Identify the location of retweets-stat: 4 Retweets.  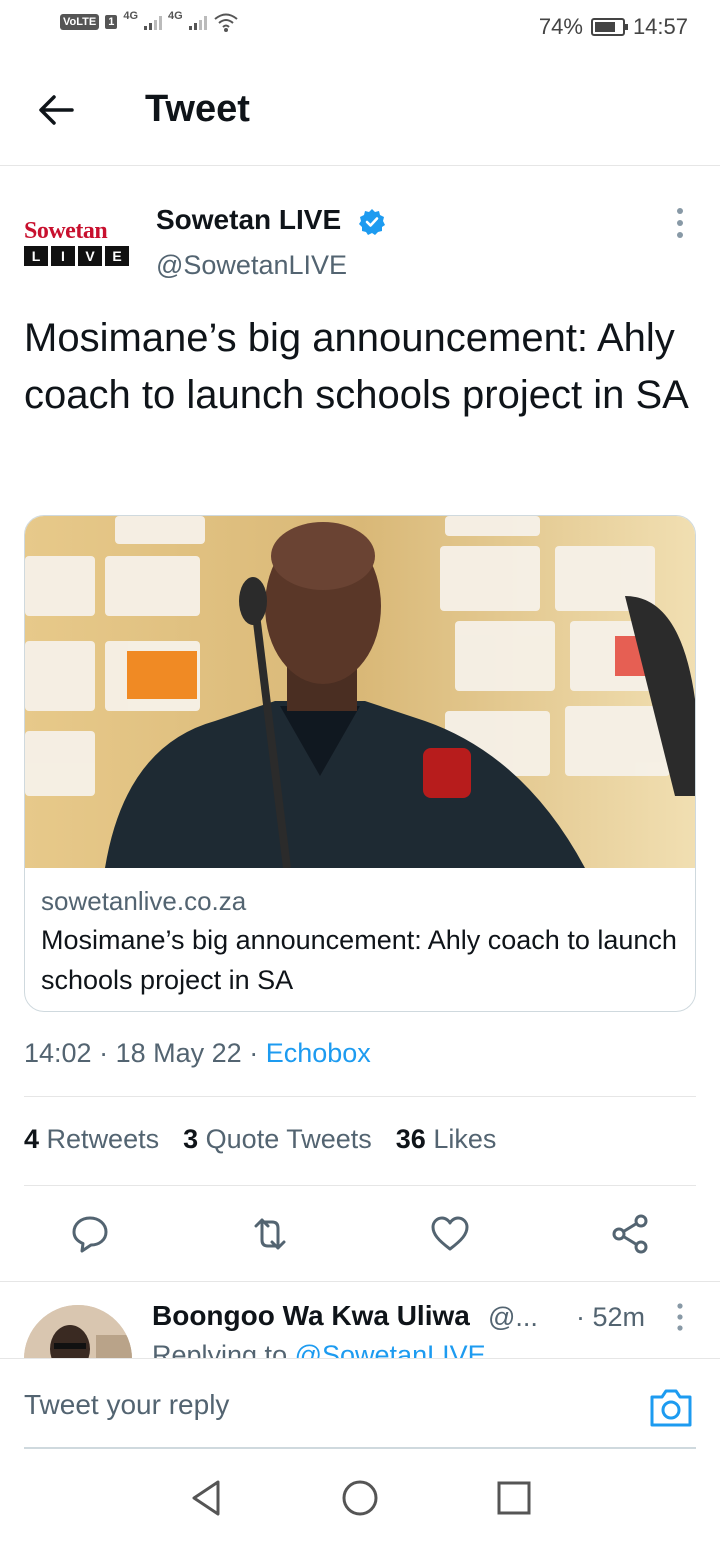
(91, 1139).